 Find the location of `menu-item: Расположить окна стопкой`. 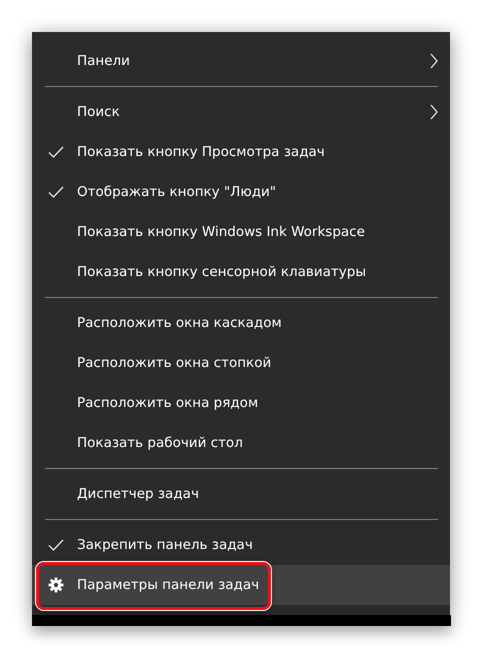

menu-item: Расположить окна стопкой is located at coordinates (241, 363).